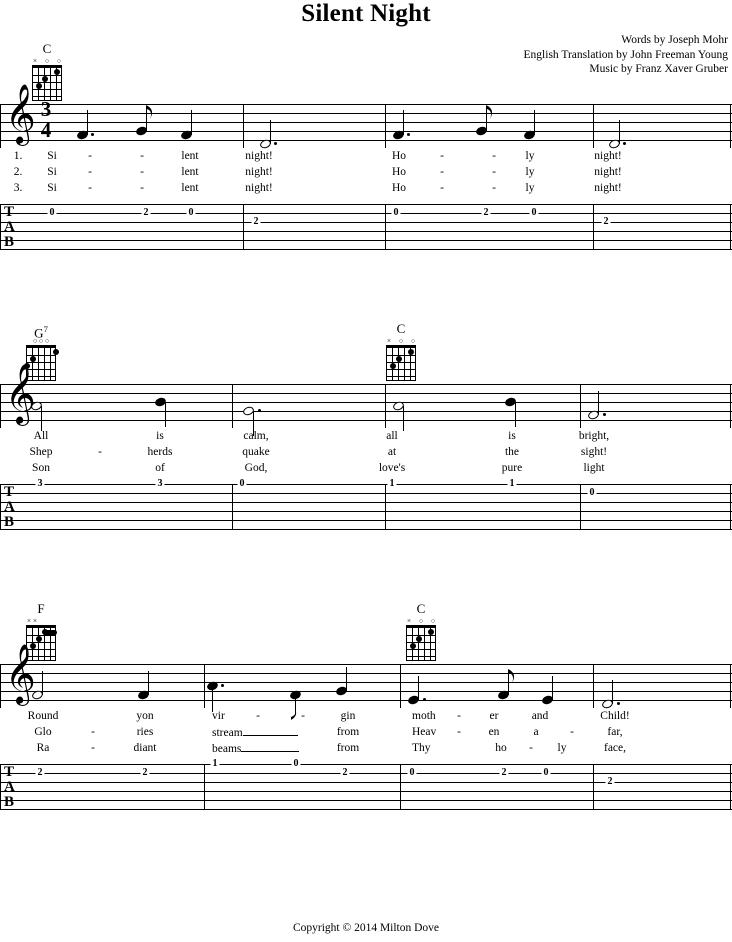  Describe the element at coordinates (594, 468) in the screenshot. I see `lyric-syllable: light` at that location.